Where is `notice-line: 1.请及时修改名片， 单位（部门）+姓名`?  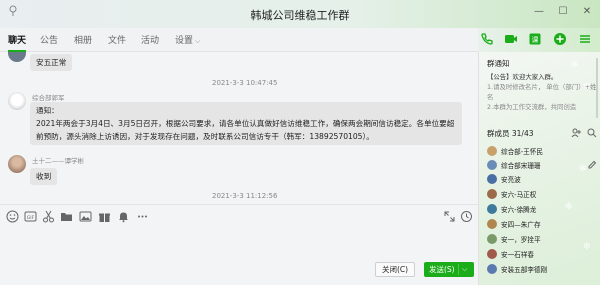 notice-line: 1.请及时修改名片， 单位（部门）+姓名 is located at coordinates (542, 92).